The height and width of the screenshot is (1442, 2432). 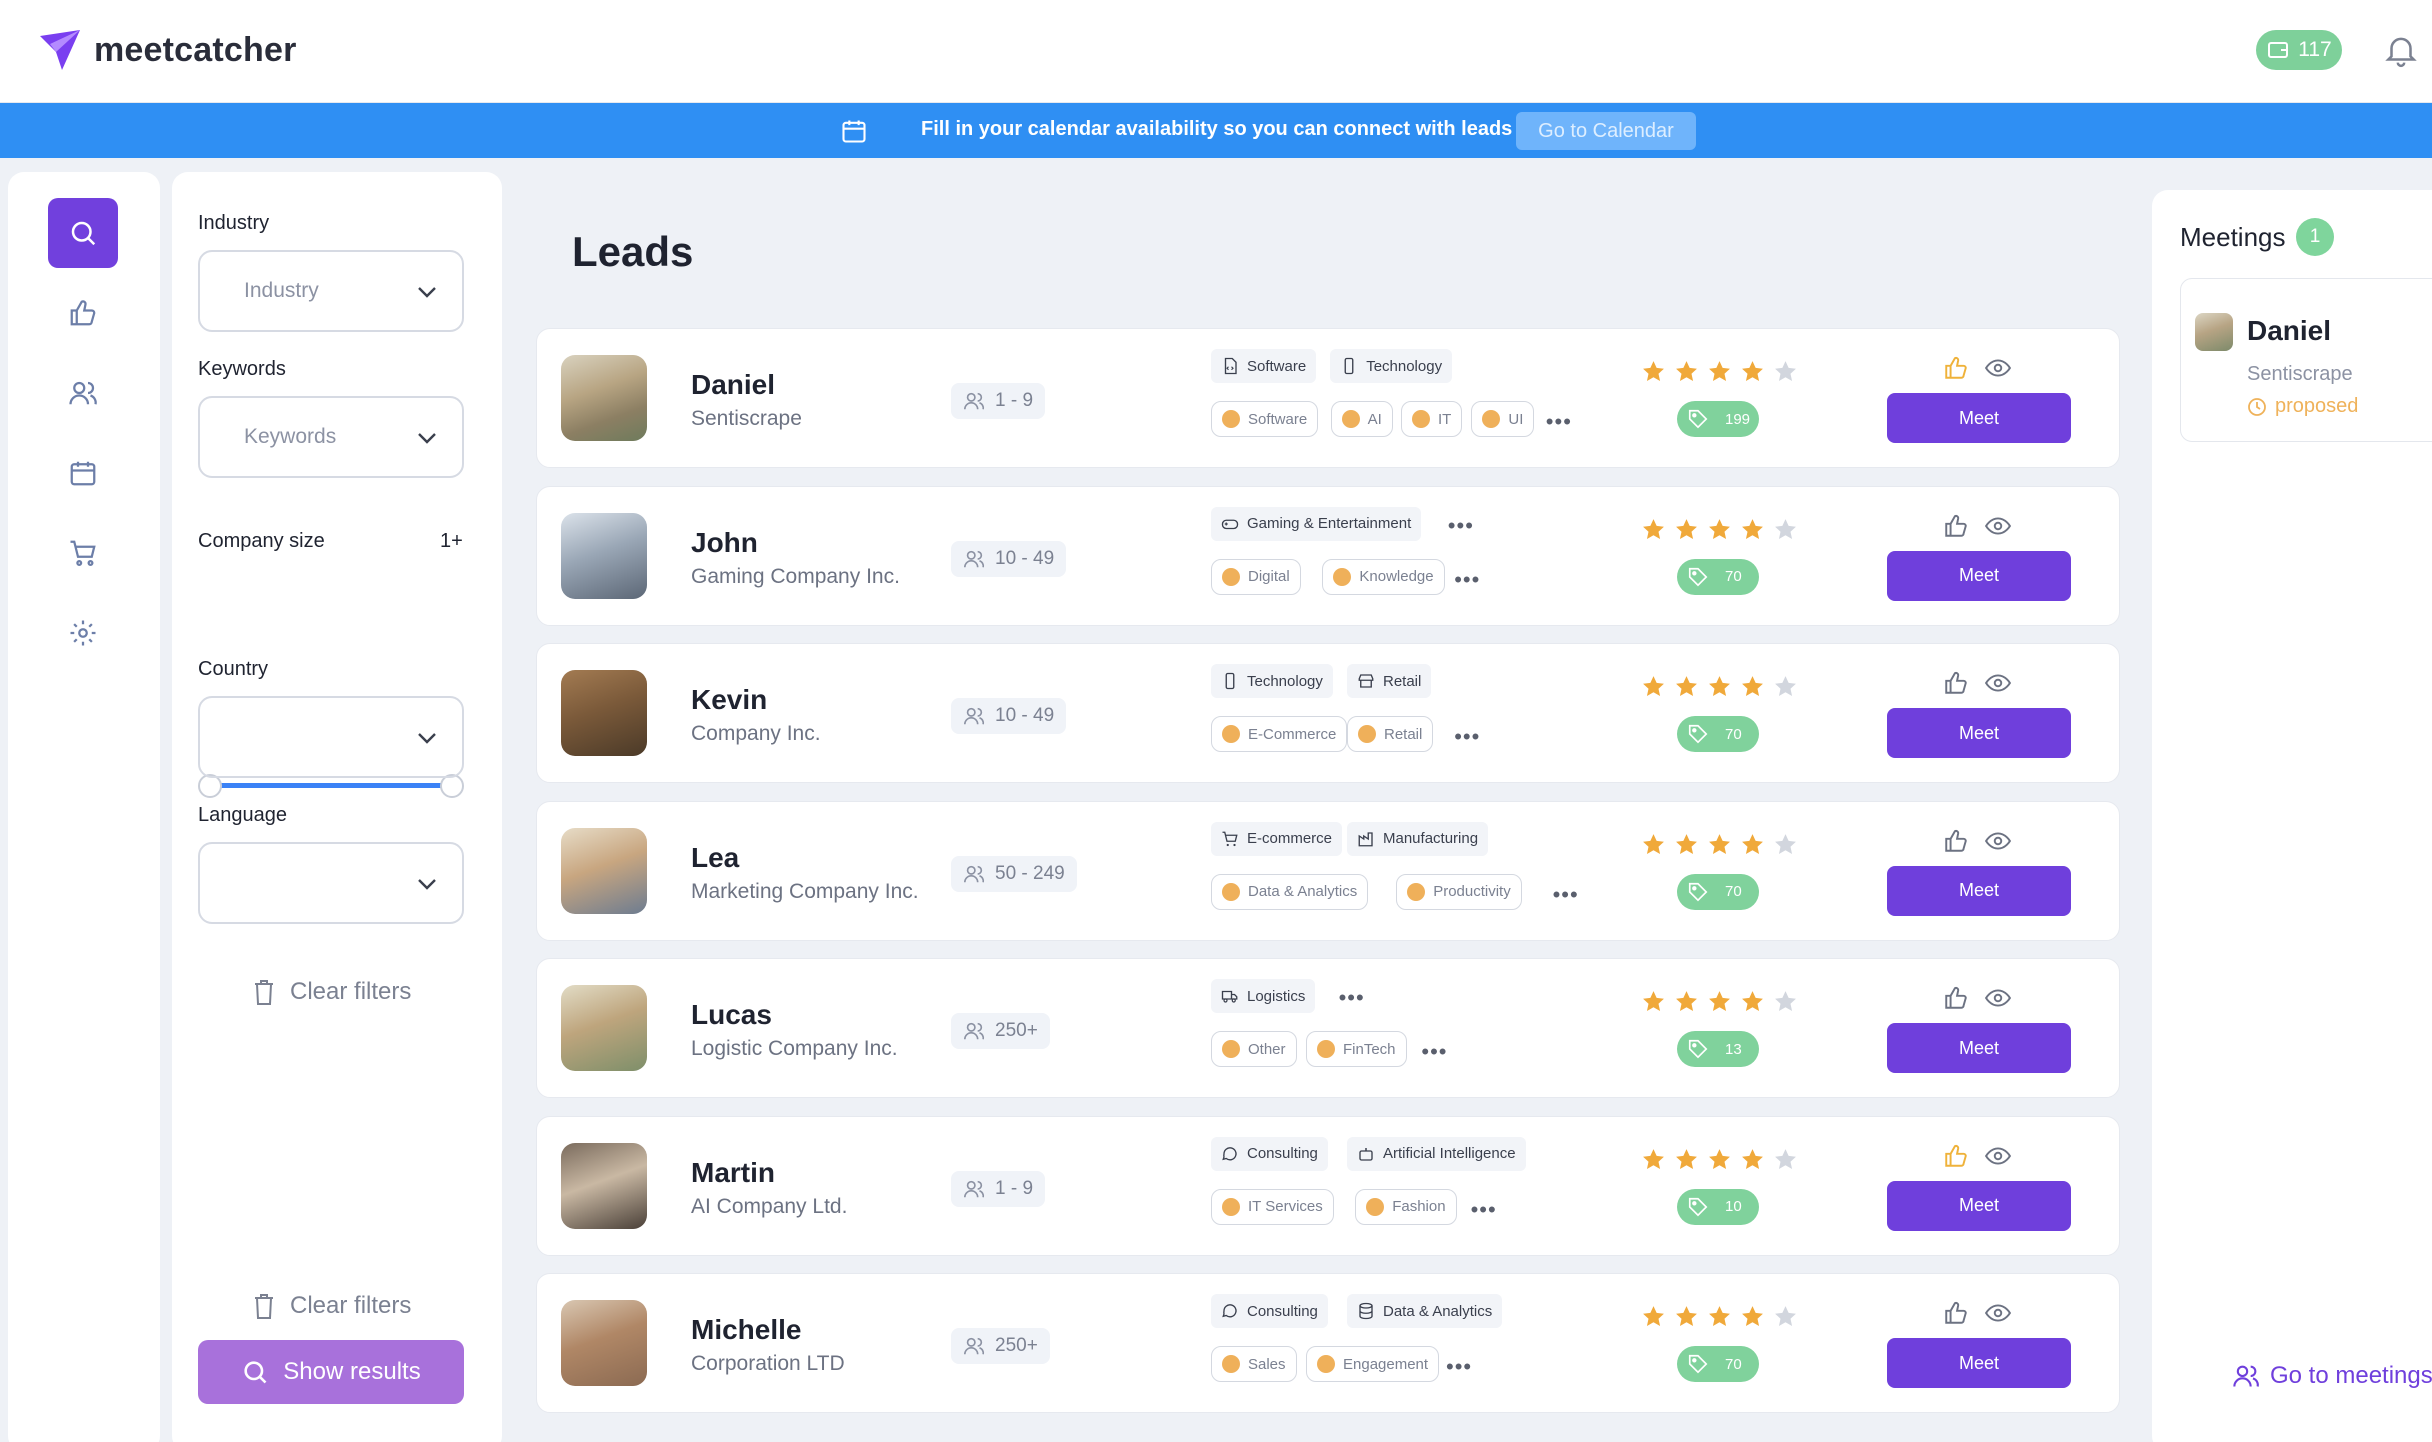 I want to click on category-label: Technology, so click(x=1404, y=366).